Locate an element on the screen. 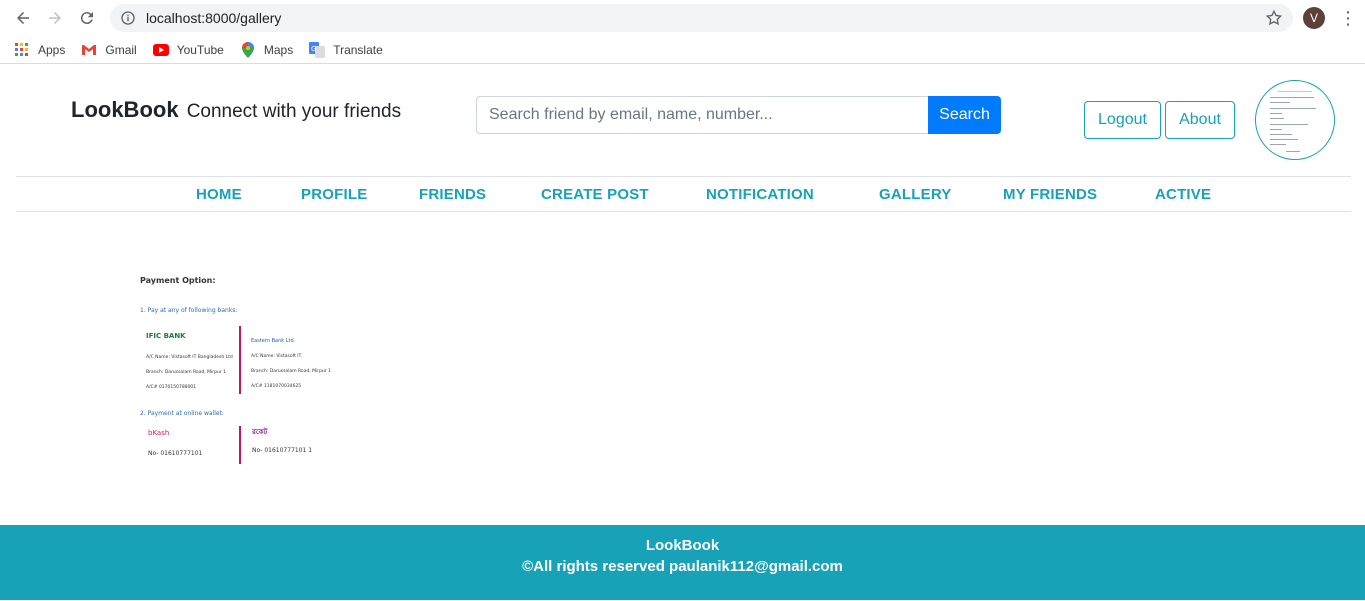 Image resolution: width=1365 pixels, height=601 pixels. wallet2-number: No- 01610777101 1 is located at coordinates (282, 450).